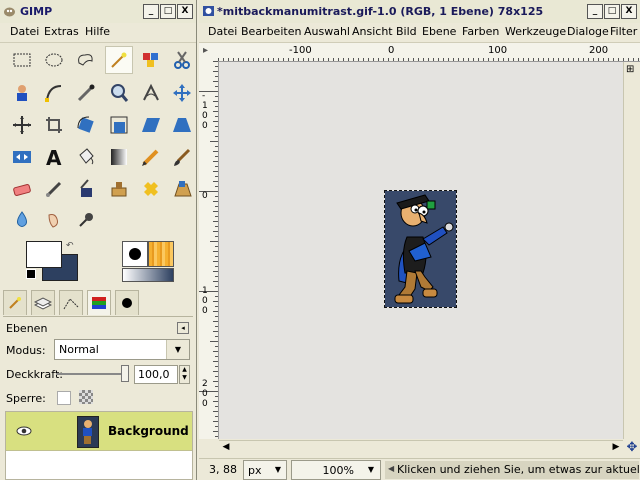 This screenshot has width=640, height=480. What do you see at coordinates (632, 70) in the screenshot?
I see `navigate-icon: ⊞` at bounding box center [632, 70].